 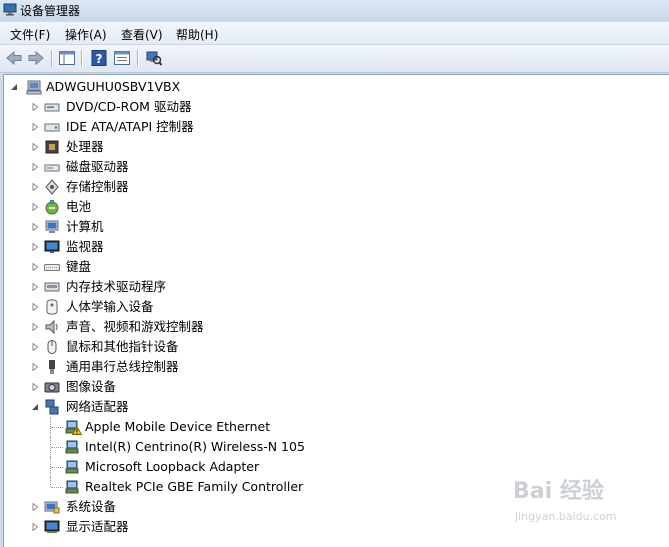 What do you see at coordinates (52, 387) in the screenshot?
I see `imaging-icon` at bounding box center [52, 387].